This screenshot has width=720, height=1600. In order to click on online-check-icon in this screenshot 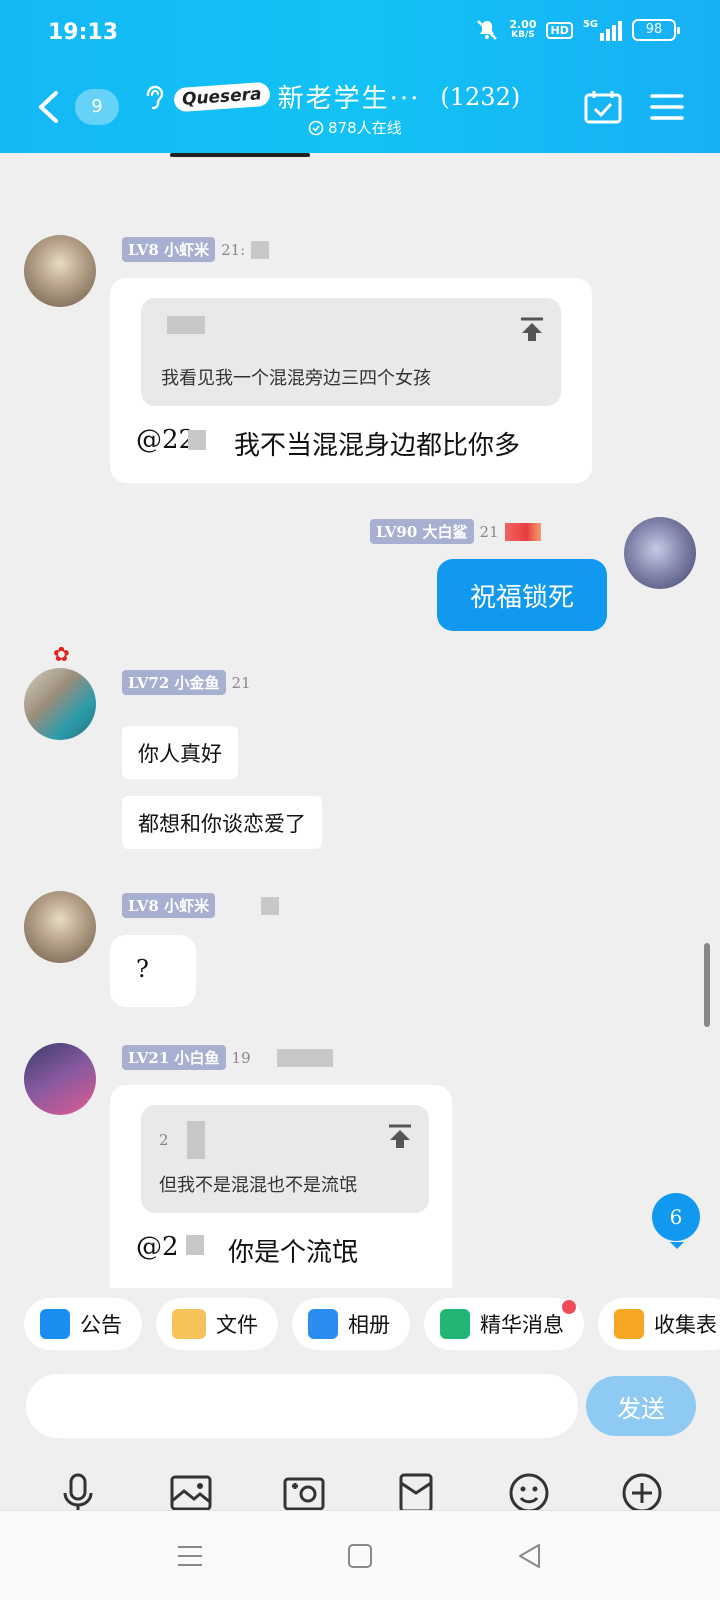, I will do `click(316, 127)`.